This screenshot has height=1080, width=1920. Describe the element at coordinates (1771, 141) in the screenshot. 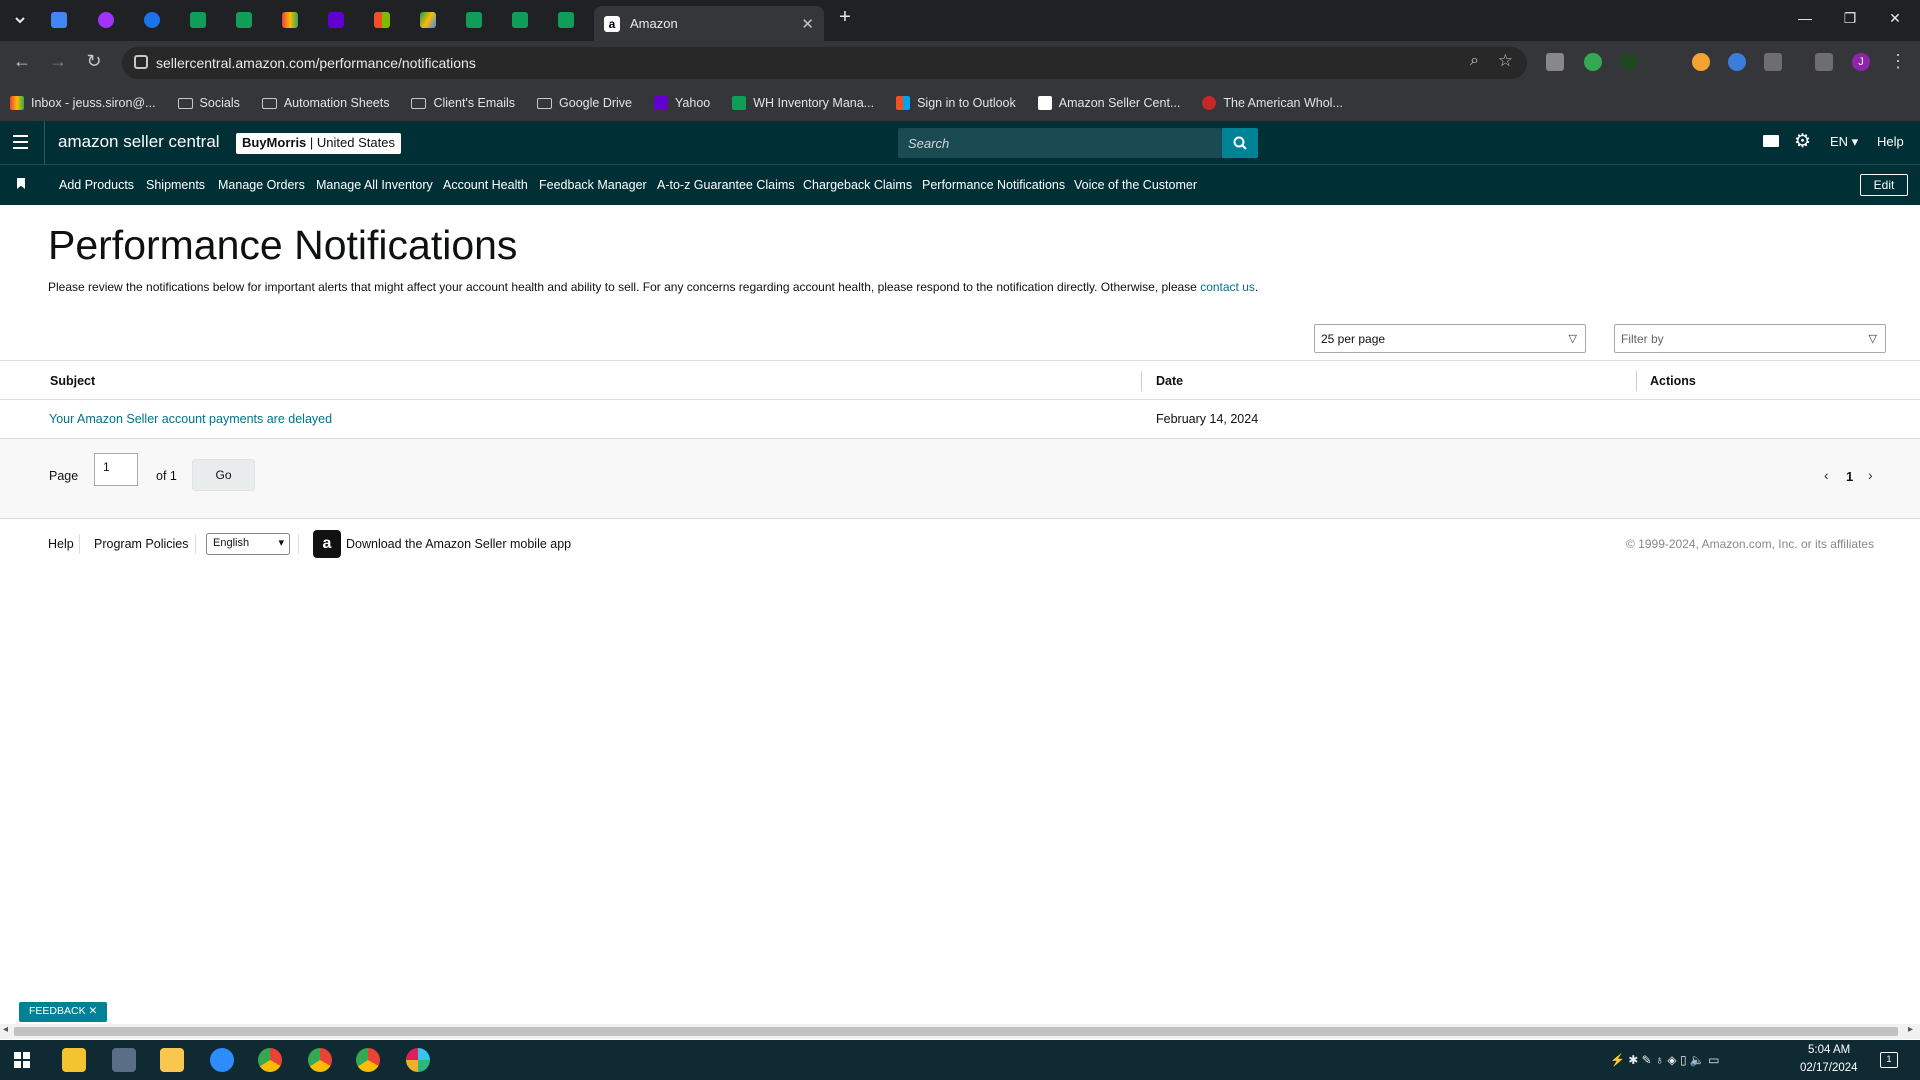

I see `mail-icon` at that location.